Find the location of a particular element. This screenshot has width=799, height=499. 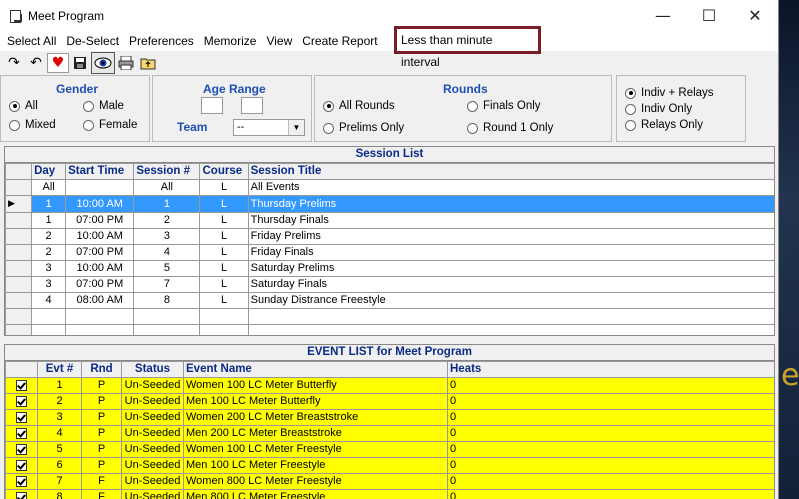

menu-preferences: Preferences is located at coordinates (161, 41).